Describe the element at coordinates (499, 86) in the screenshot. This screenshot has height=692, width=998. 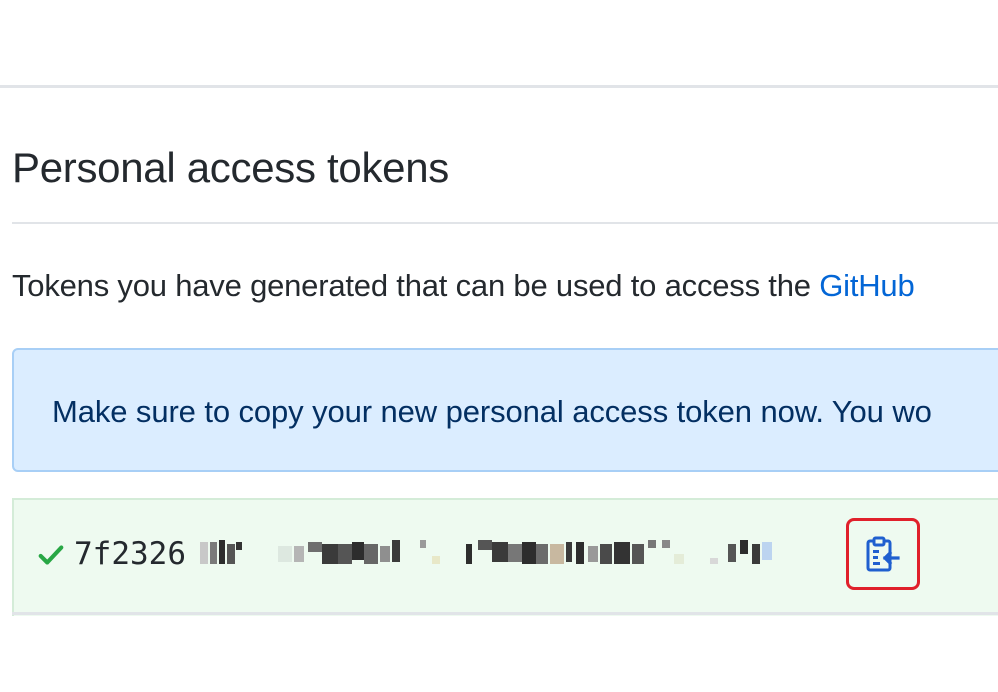
I see `header-divider` at that location.